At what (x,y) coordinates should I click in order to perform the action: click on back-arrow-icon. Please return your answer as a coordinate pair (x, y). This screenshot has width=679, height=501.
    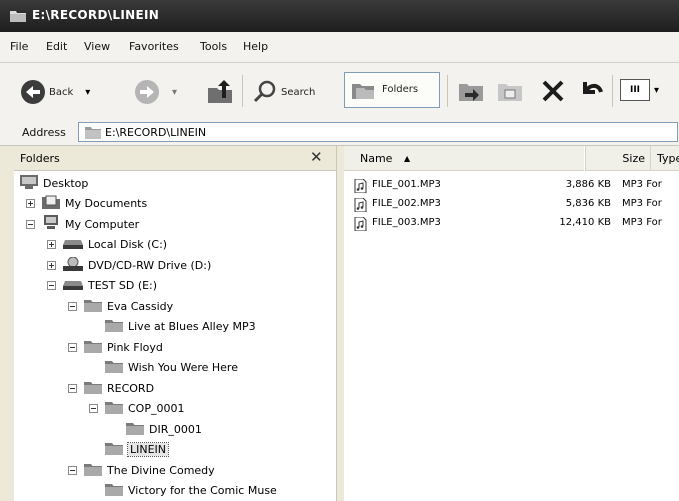
    Looking at the image, I should click on (33, 92).